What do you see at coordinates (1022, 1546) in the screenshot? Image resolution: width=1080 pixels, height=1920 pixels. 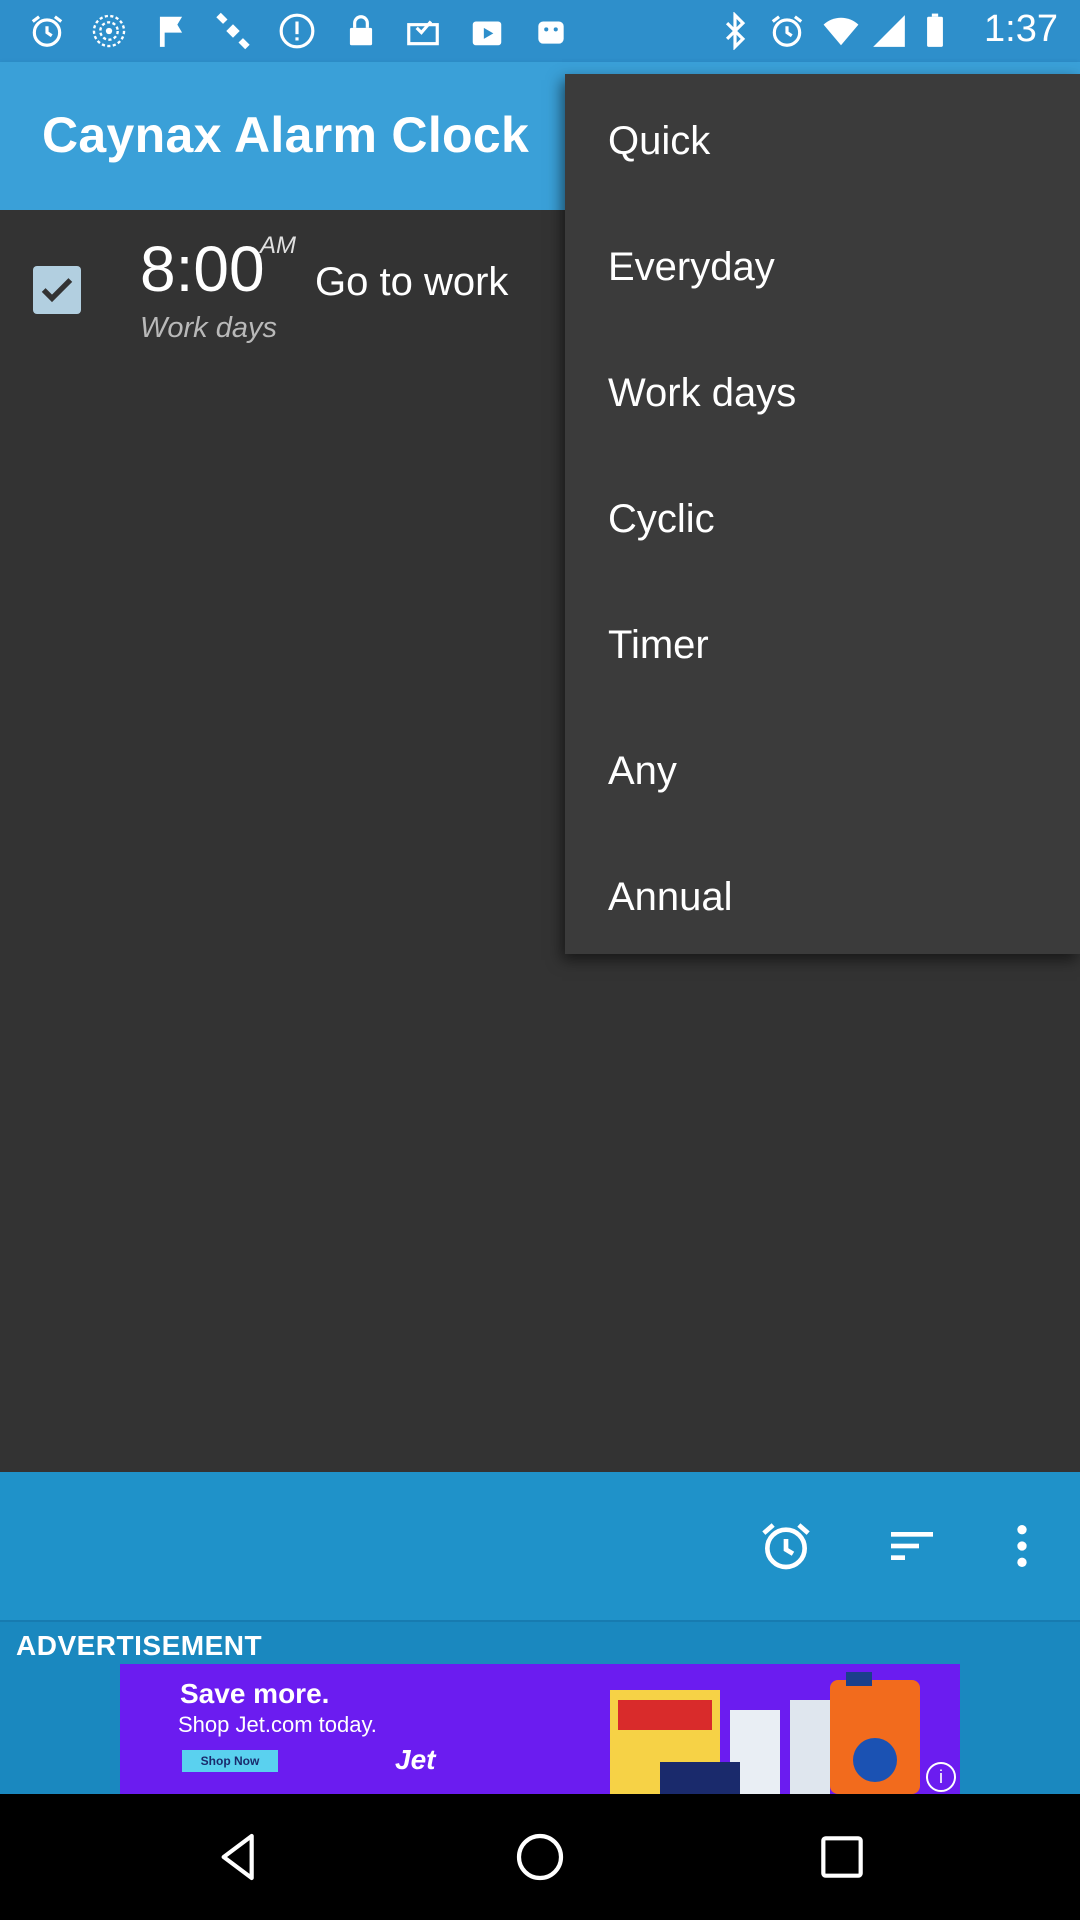 I see `more-vert-icon` at bounding box center [1022, 1546].